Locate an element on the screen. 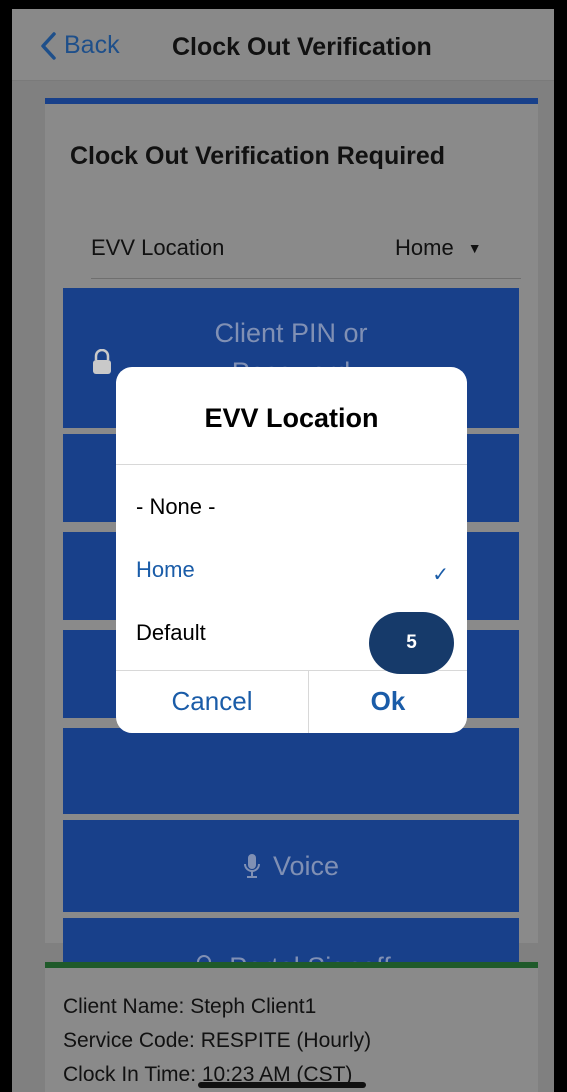  option-default: Default is located at coordinates (171, 633).